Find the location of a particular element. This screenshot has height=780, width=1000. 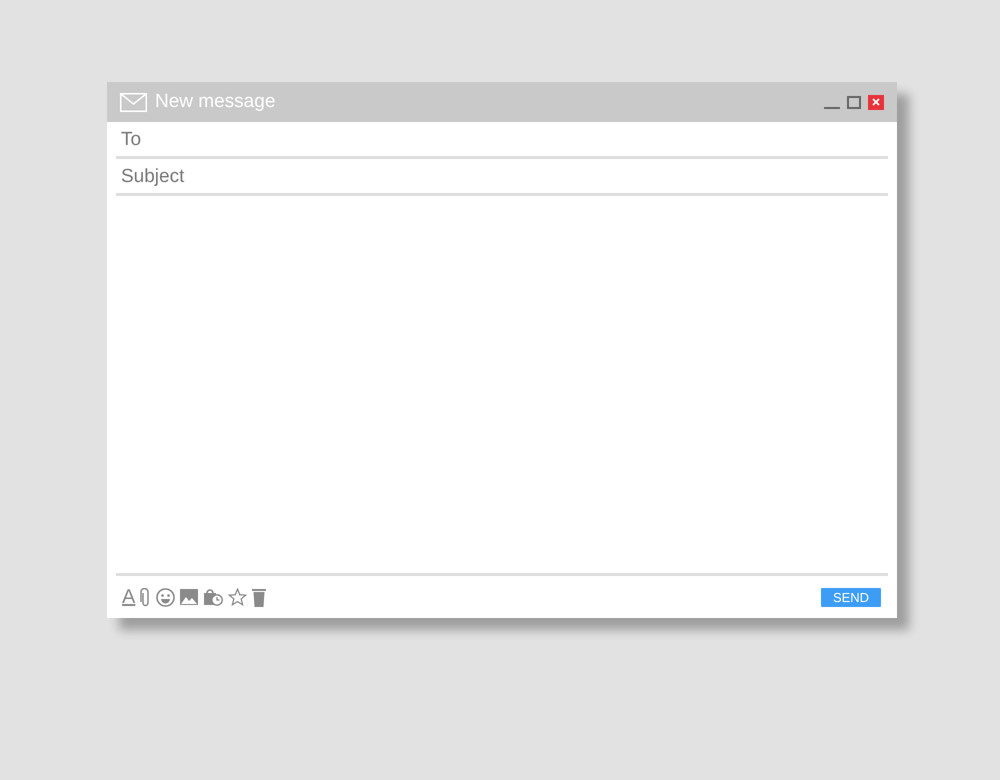

close-button is located at coordinates (876, 102).